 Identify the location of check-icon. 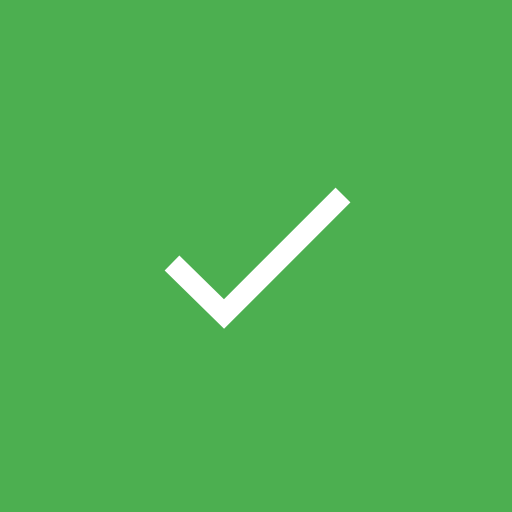
(257, 258).